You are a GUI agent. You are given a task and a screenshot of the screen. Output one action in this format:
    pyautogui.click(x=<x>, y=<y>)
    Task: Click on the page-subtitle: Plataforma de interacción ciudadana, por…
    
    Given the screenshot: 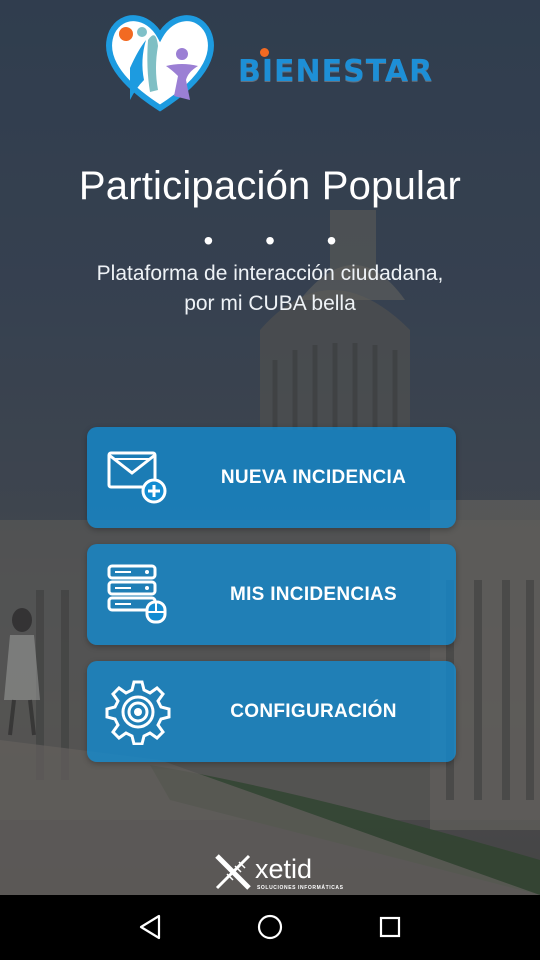 What is the action you would take?
    pyautogui.click(x=270, y=289)
    